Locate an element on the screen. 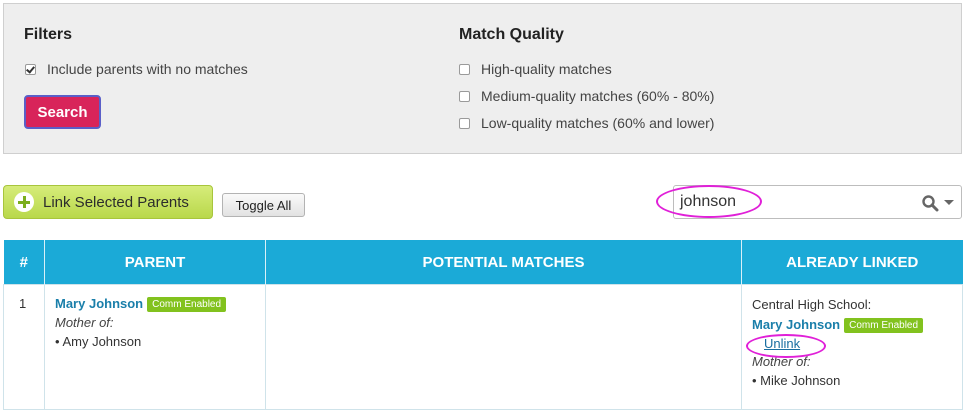  match-quality-title: Match Quality is located at coordinates (511, 34).